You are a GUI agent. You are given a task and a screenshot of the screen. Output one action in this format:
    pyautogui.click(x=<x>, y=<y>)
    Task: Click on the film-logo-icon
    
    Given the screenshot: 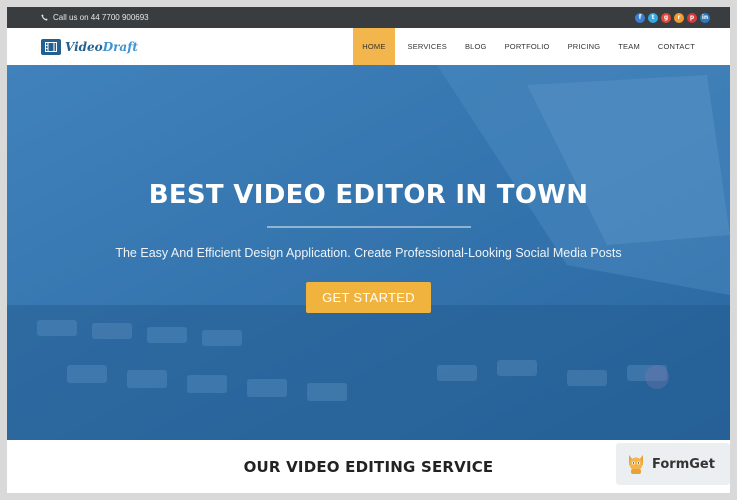 What is the action you would take?
    pyautogui.click(x=51, y=46)
    